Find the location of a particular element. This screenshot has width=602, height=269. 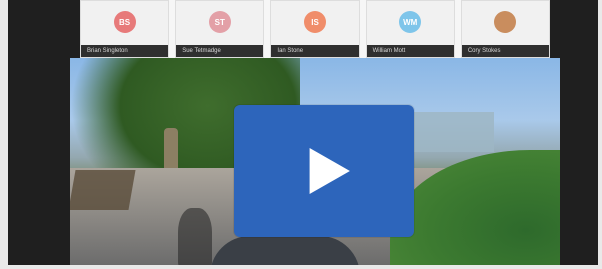

participant-name: Brian Singleton is located at coordinates (125, 51).